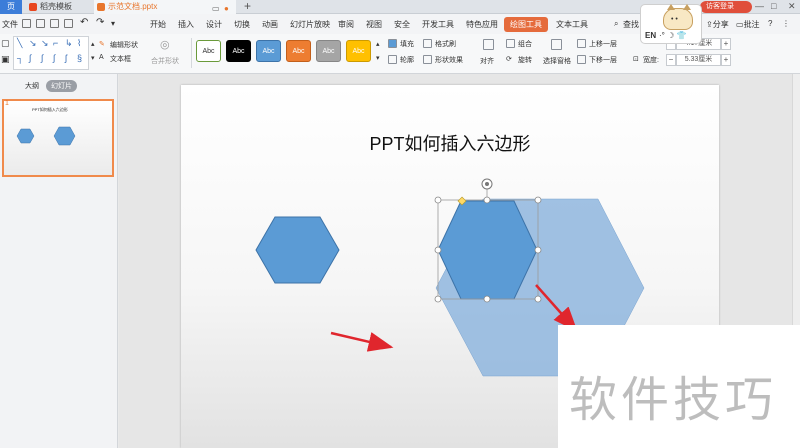 The width and height of the screenshot is (800, 448). What do you see at coordinates (538, 250) in the screenshot?
I see `resize-handle-mr` at bounding box center [538, 250].